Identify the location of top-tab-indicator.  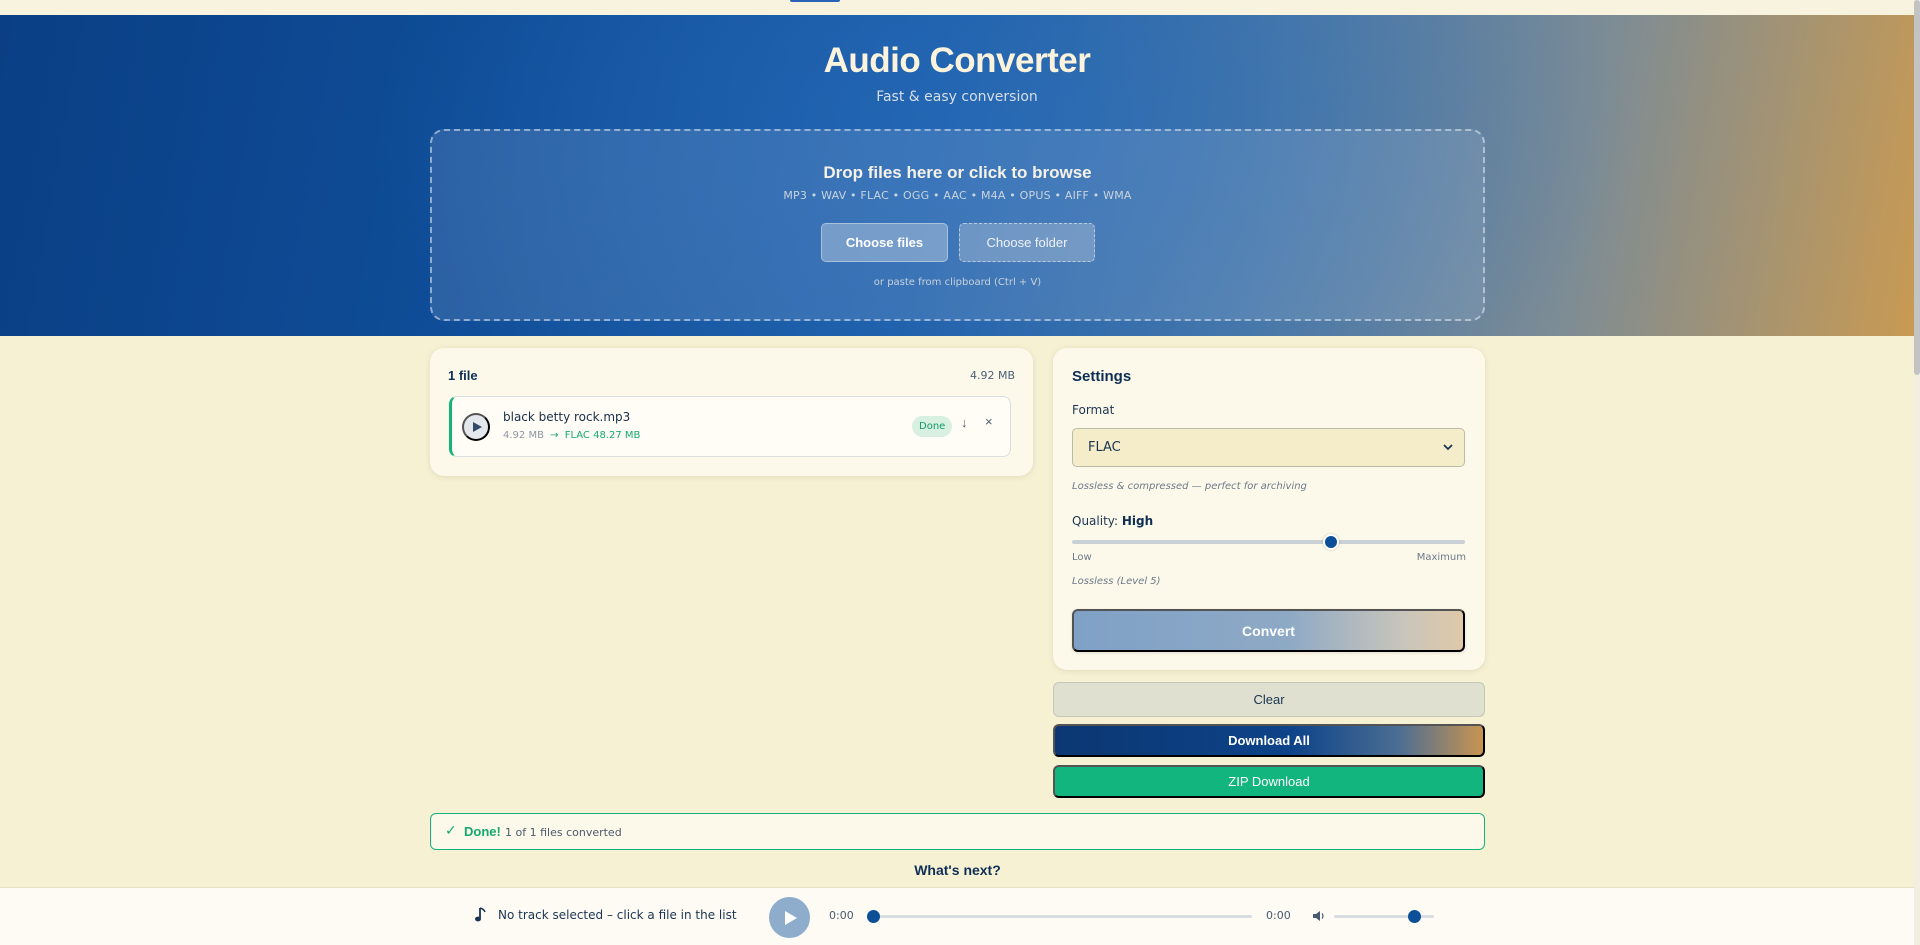
(815, 1).